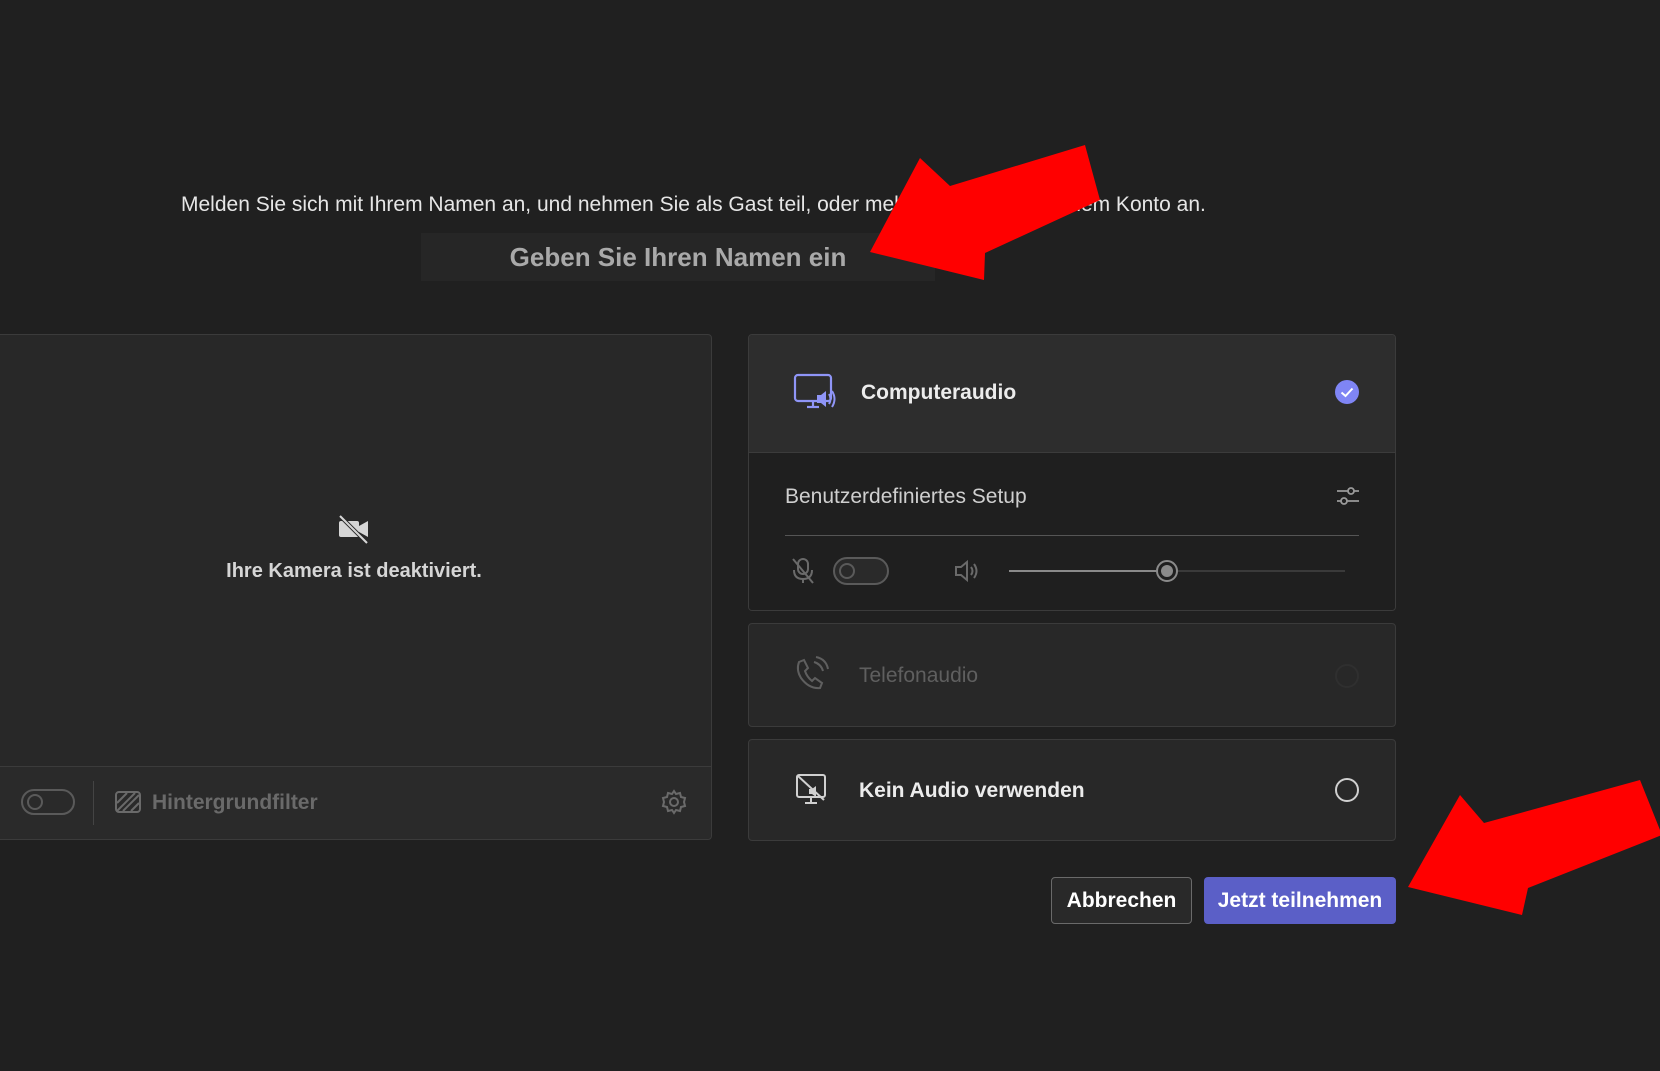 Image resolution: width=1660 pixels, height=1071 pixels. I want to click on computer-audio-label: Computeraudio, so click(939, 392).